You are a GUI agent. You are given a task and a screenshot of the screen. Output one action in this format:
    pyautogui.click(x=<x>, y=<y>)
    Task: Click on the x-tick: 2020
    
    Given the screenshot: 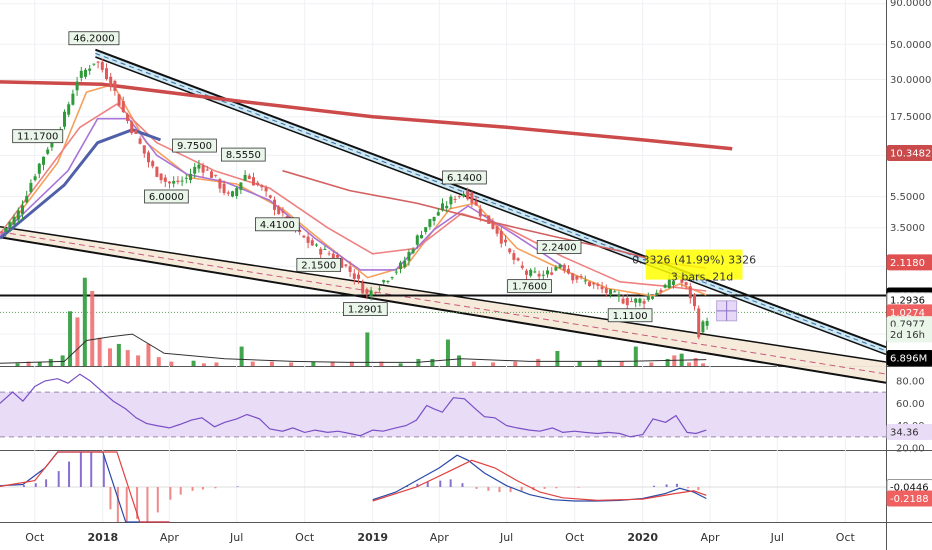 What is the action you would take?
    pyautogui.click(x=642, y=537)
    